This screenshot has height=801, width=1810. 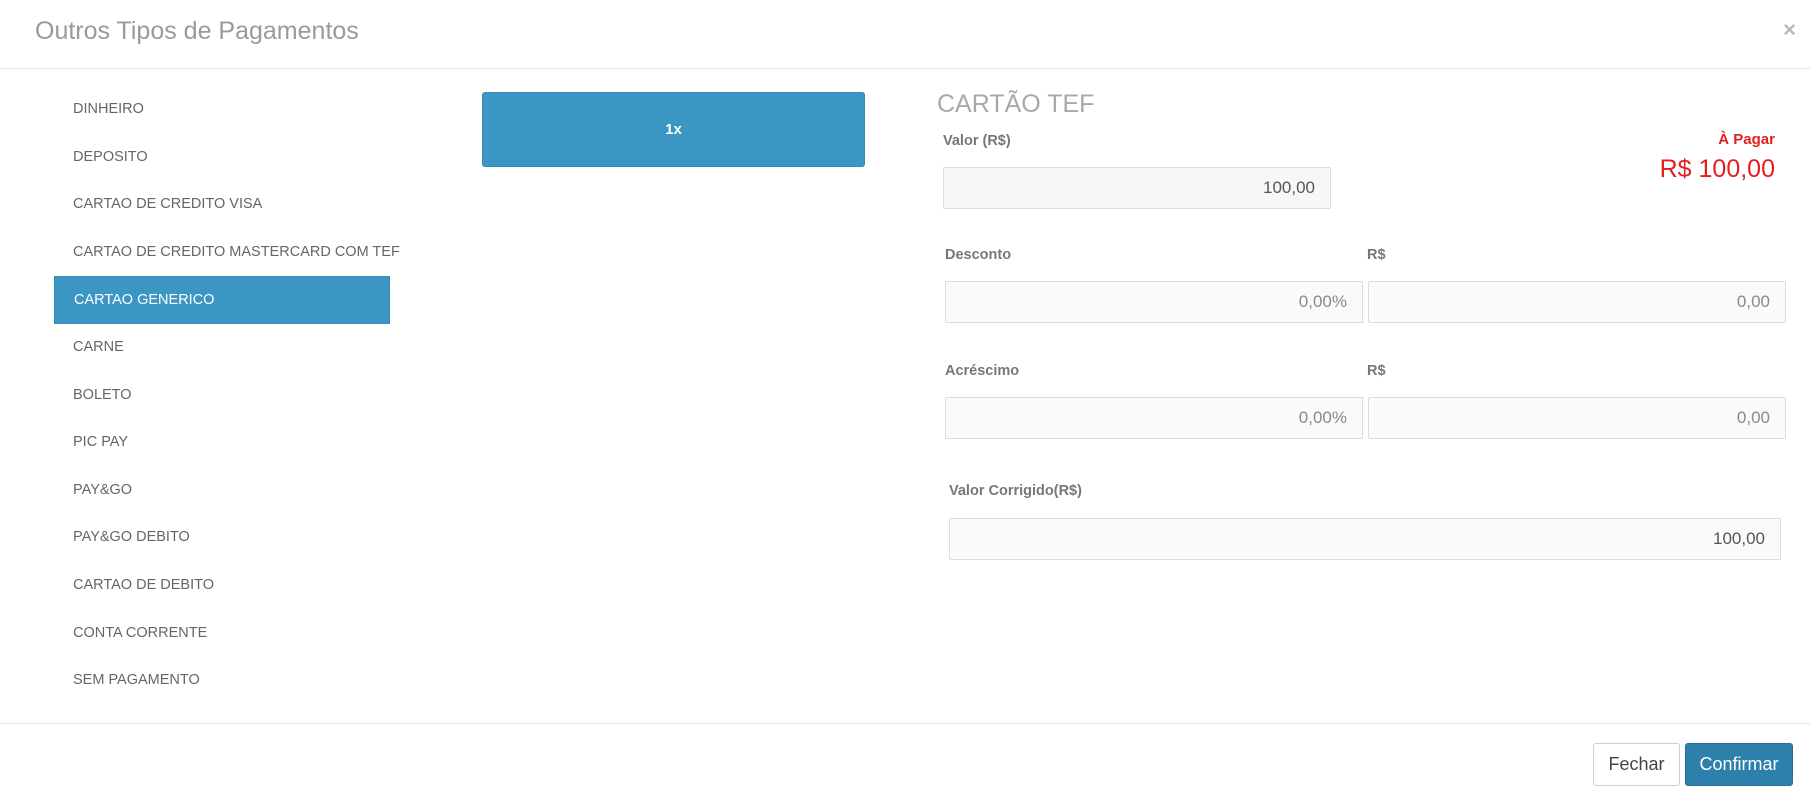 What do you see at coordinates (222, 158) in the screenshot?
I see `payment-method-deposito: DEPOSITO` at bounding box center [222, 158].